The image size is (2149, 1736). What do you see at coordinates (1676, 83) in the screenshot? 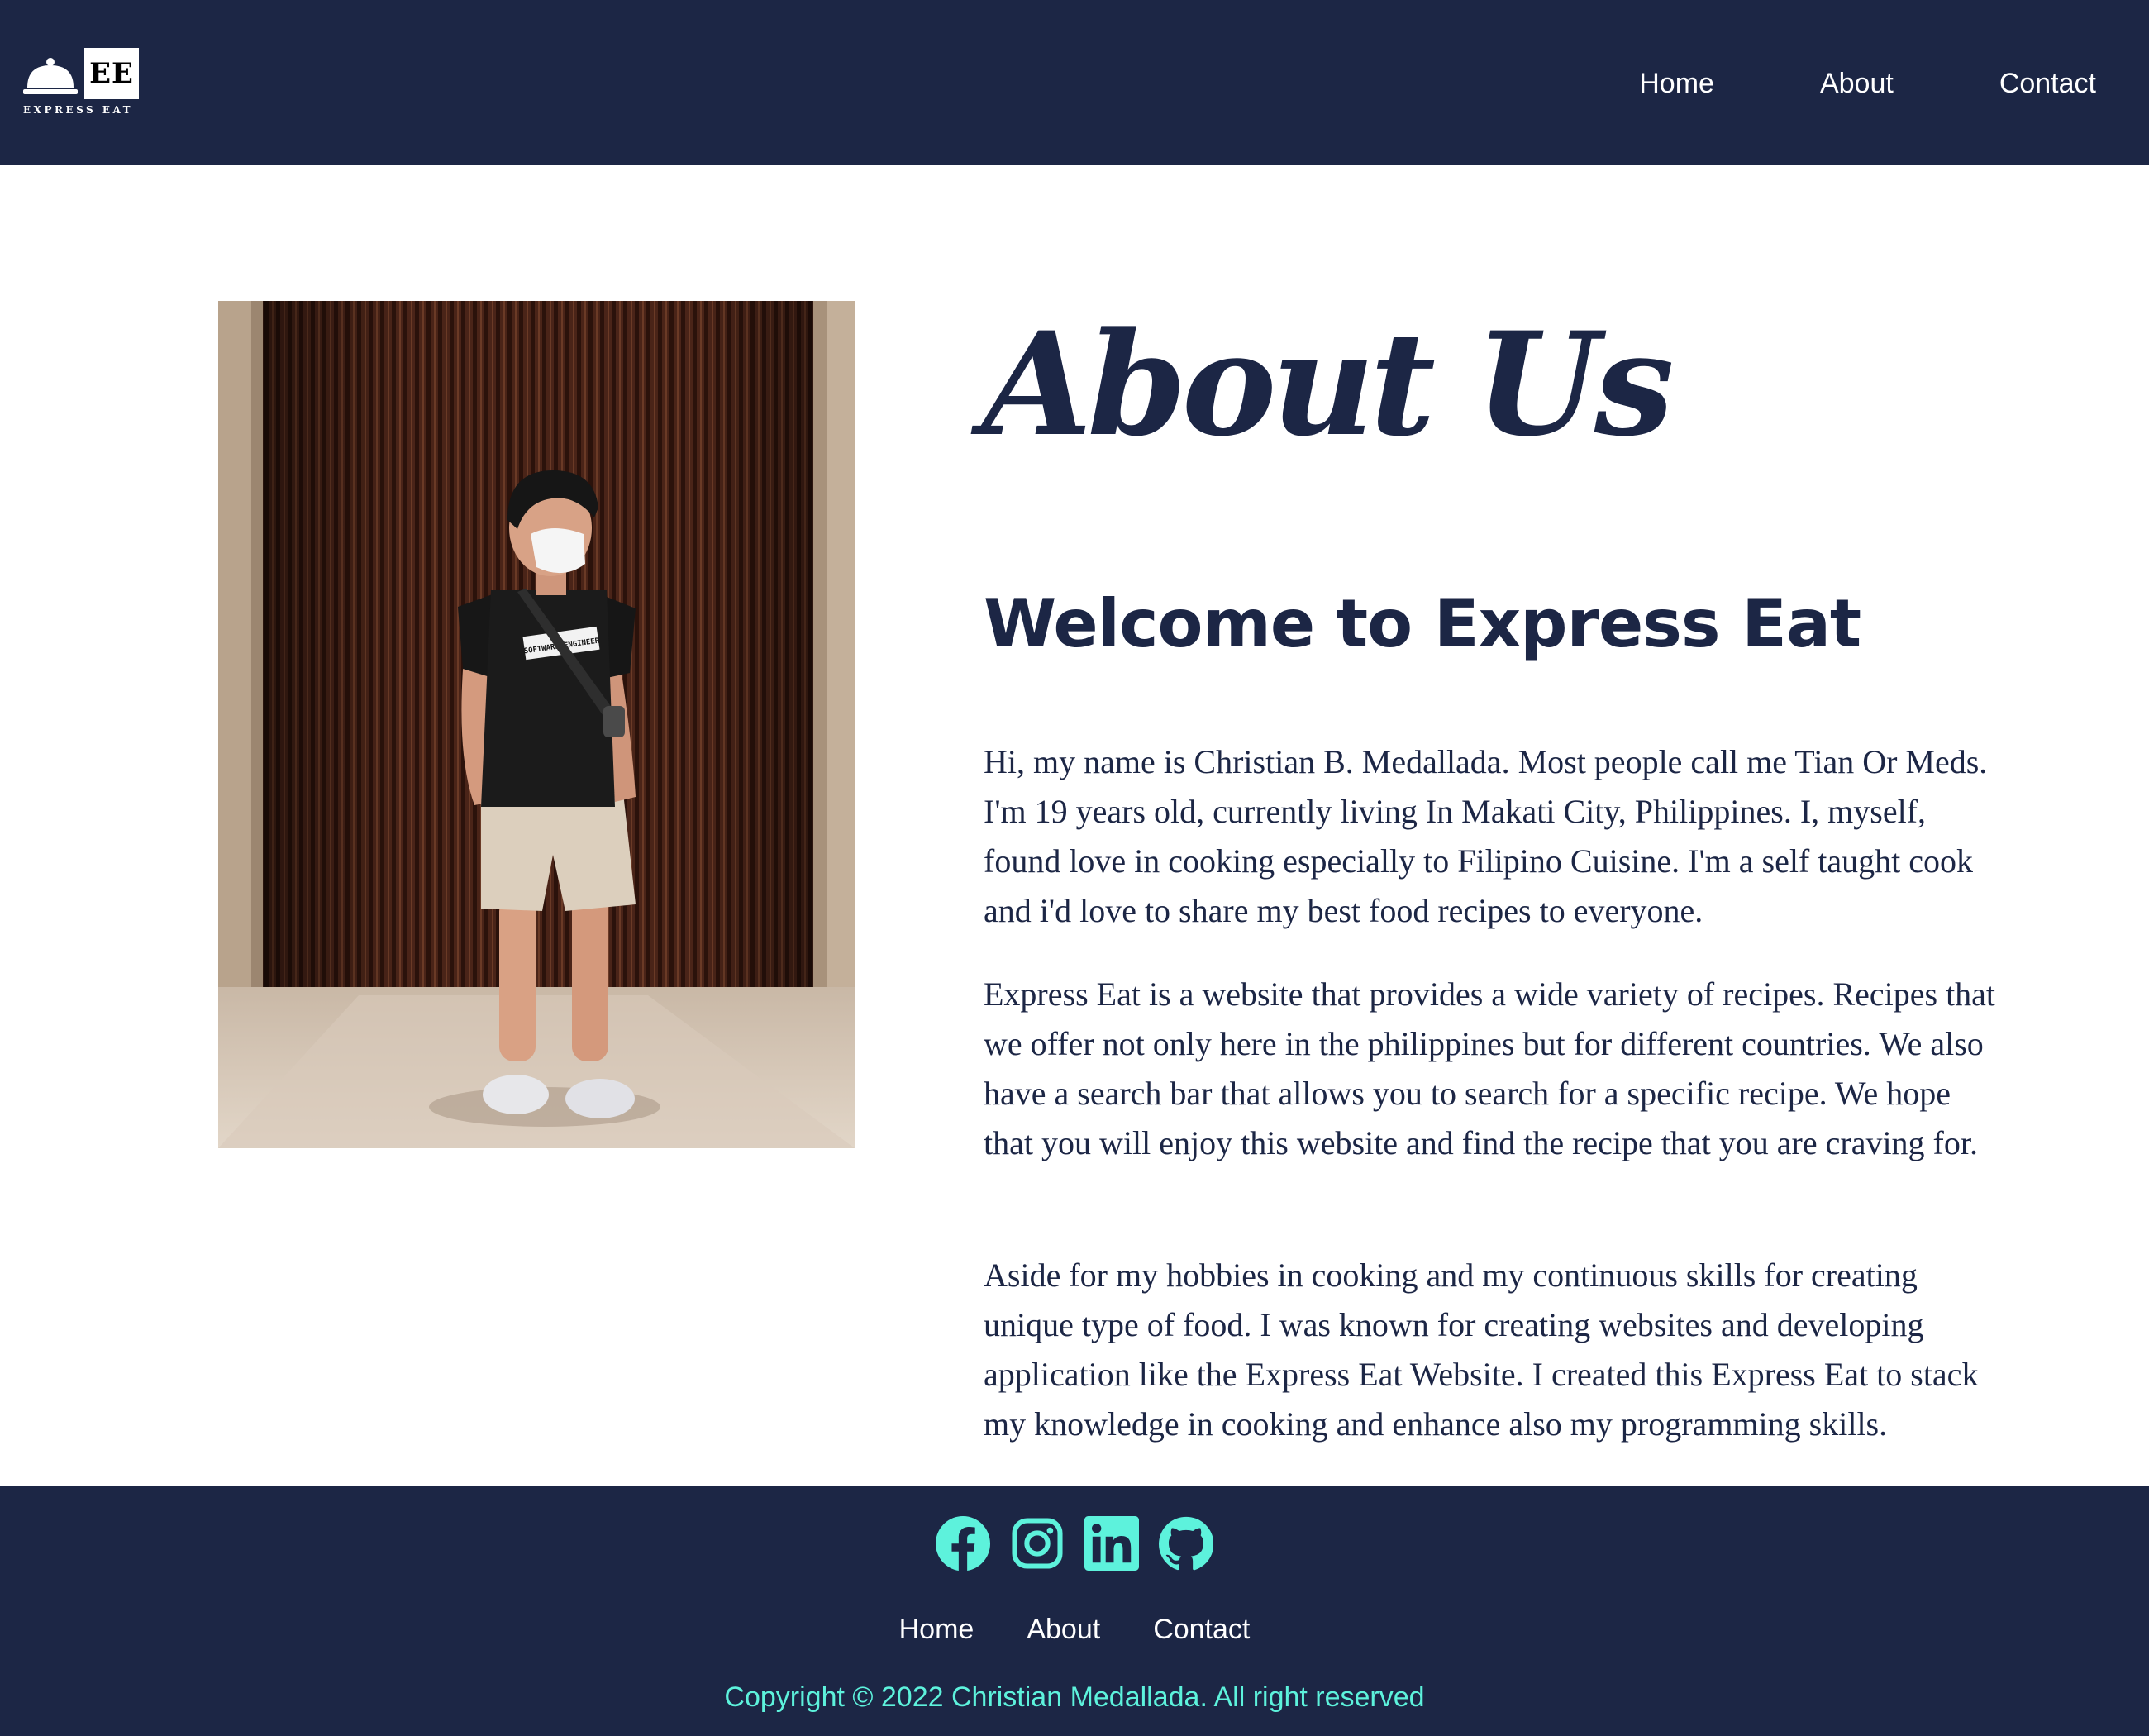
I see `nav-home-link: Home` at bounding box center [1676, 83].